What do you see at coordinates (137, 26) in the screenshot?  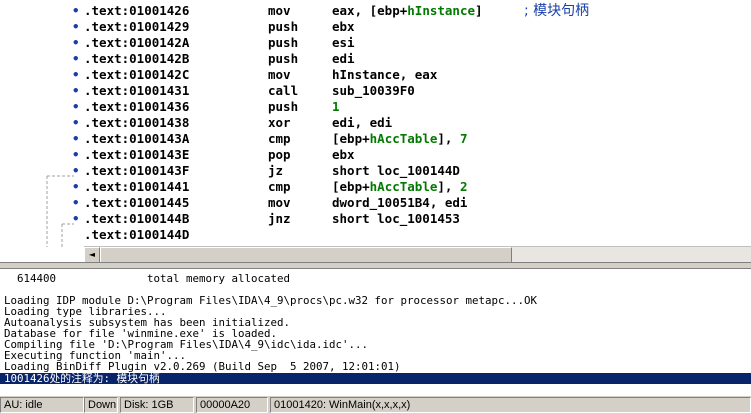 I see `line-address: .text:01001429` at bounding box center [137, 26].